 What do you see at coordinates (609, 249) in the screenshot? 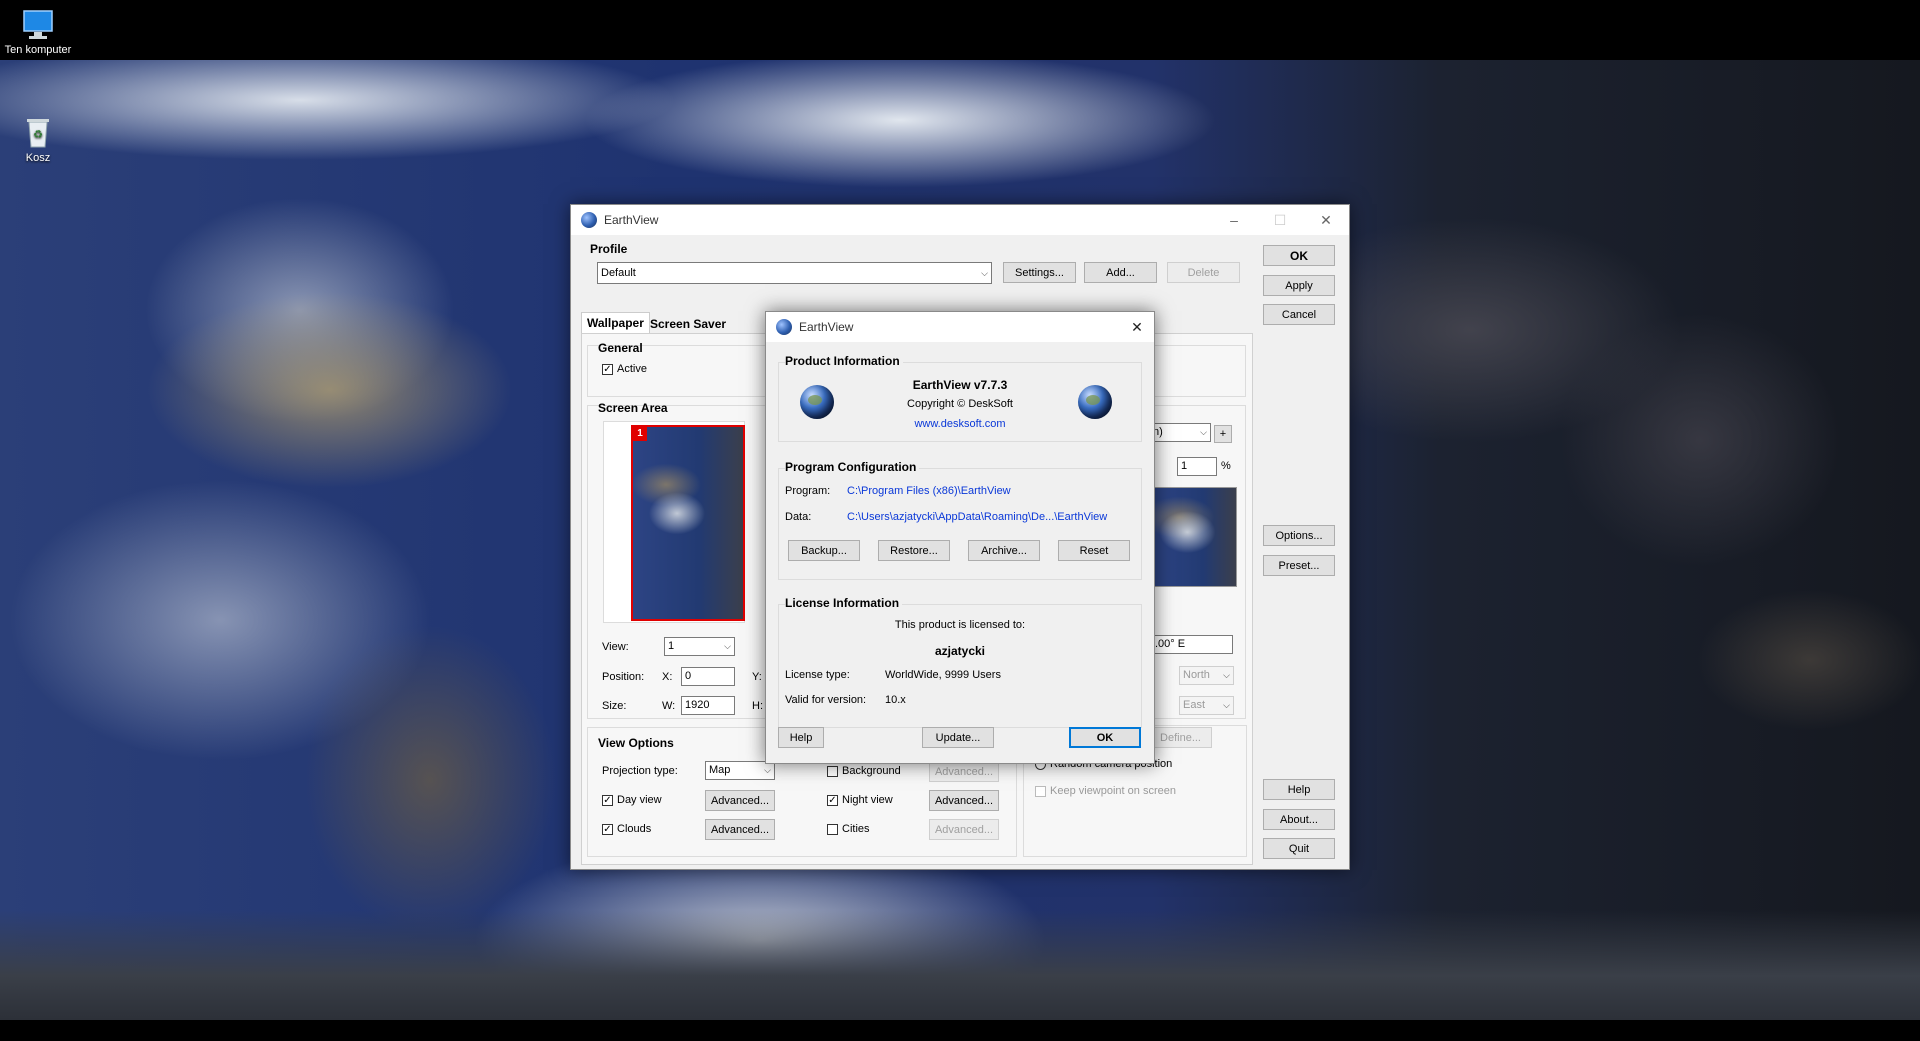
I see `profile-heading: Profile` at bounding box center [609, 249].